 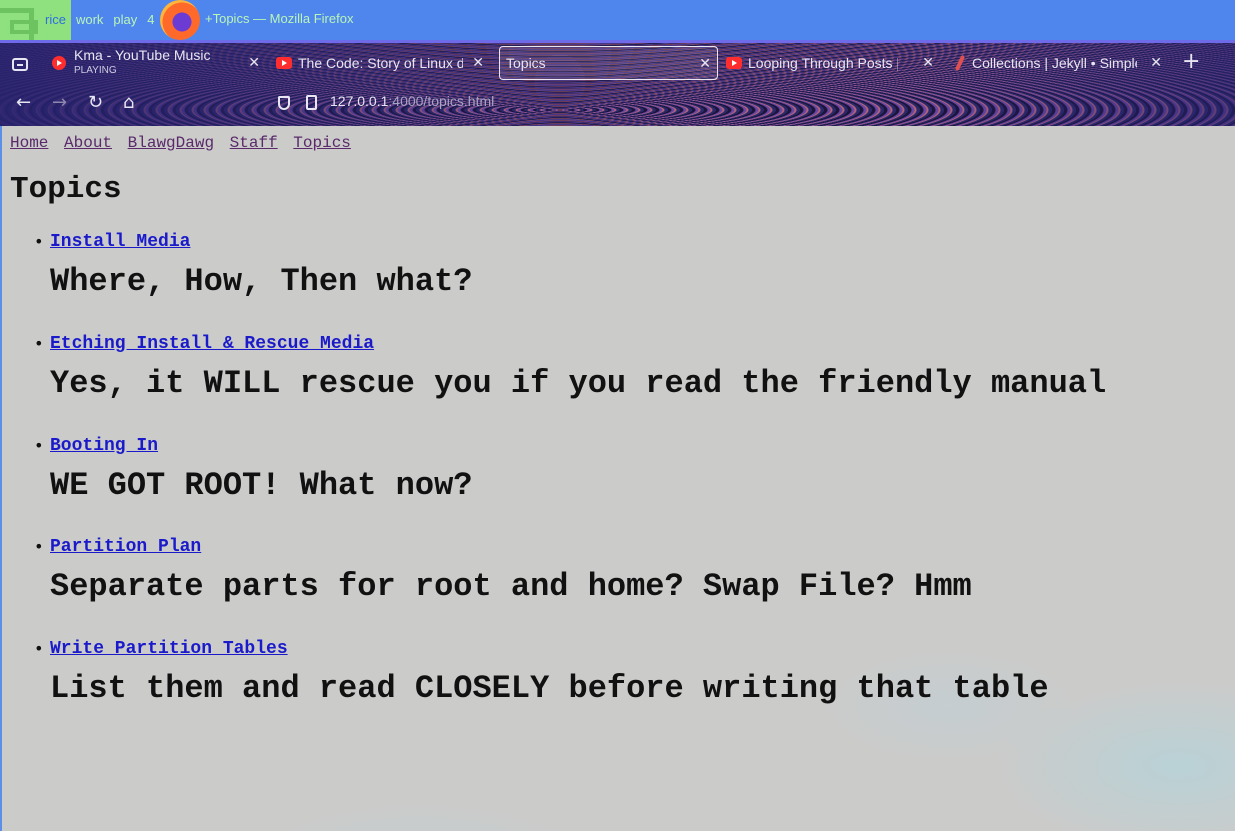 What do you see at coordinates (59, 63) in the screenshot?
I see `youtube-music-icon` at bounding box center [59, 63].